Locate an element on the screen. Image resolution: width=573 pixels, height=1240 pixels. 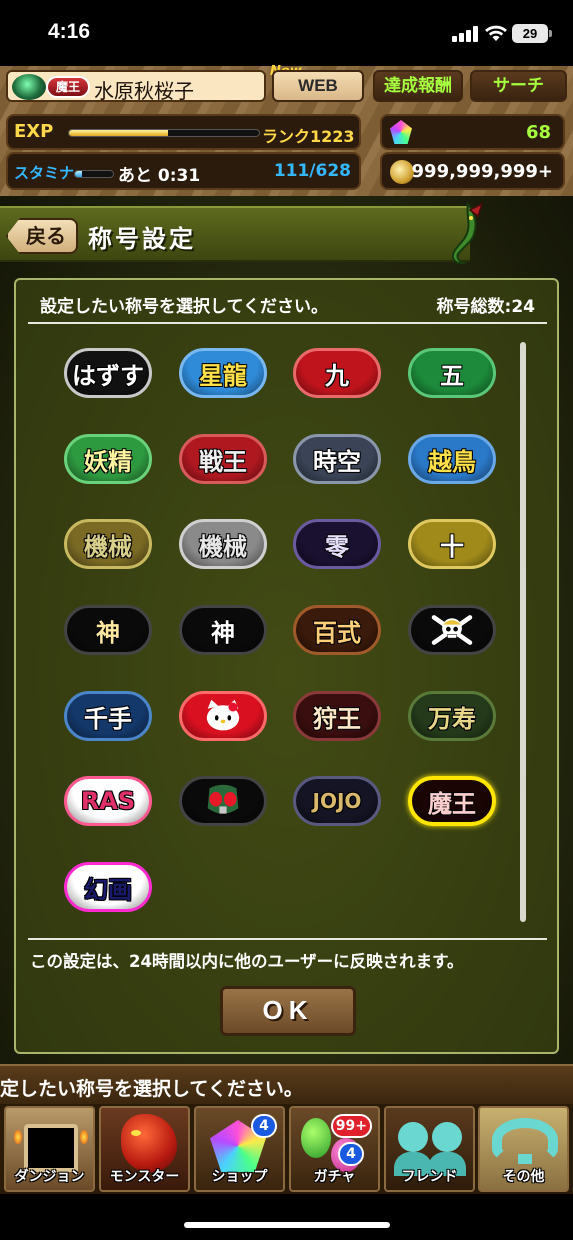
back-button: 戻る is located at coordinates (42, 236).